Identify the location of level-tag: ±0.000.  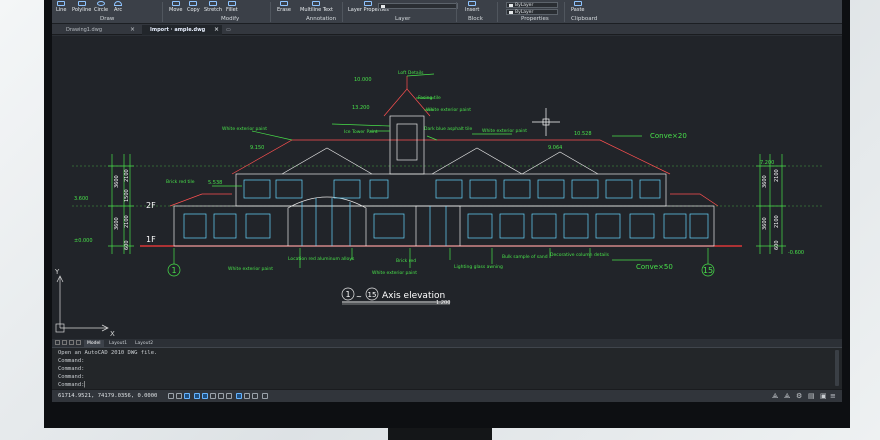
(83, 241).